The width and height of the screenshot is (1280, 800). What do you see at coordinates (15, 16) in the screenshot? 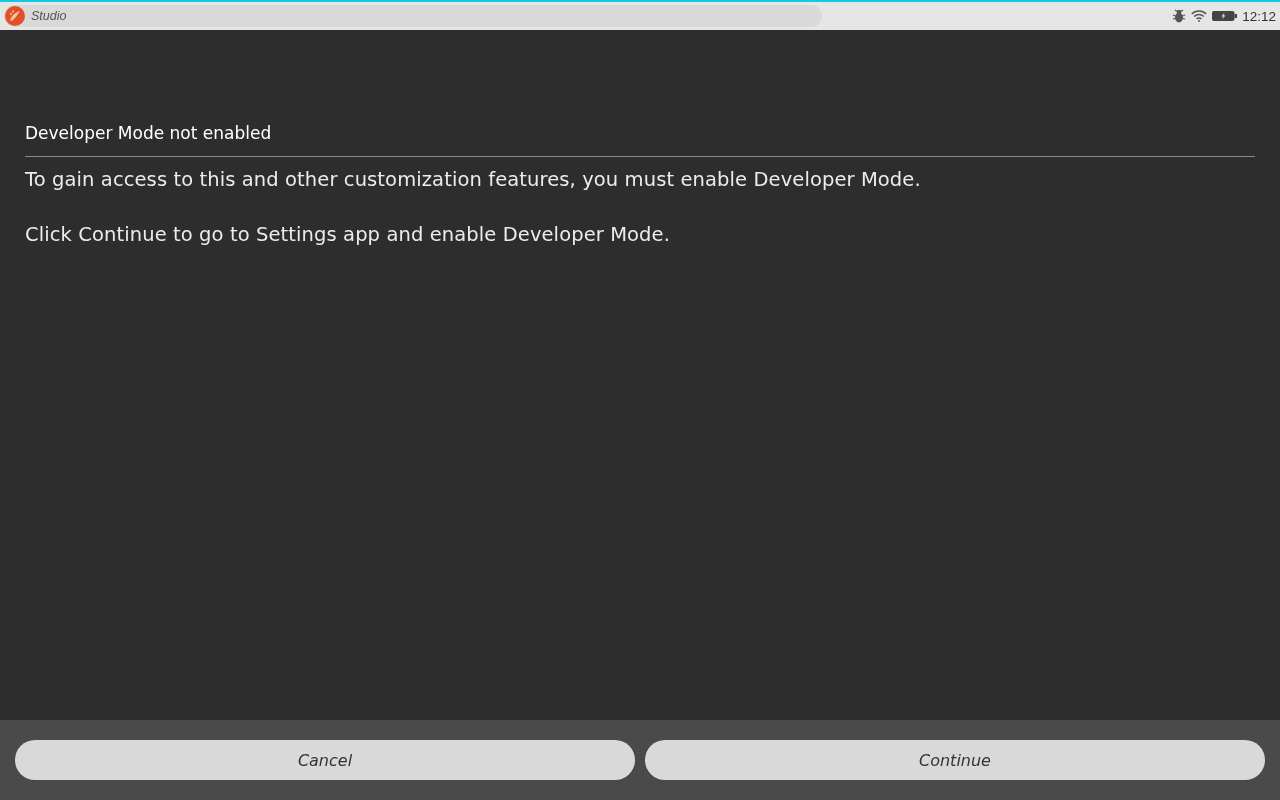
I see `app-logo-icon` at bounding box center [15, 16].